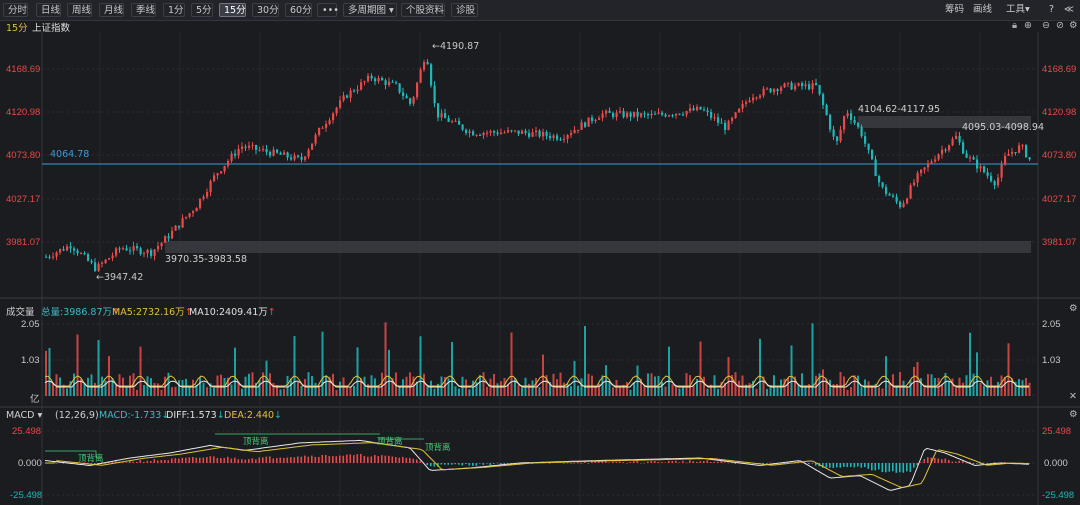 This screenshot has height=505, width=1080. I want to click on gap-high-label-2: 4095.03-4098.94, so click(1003, 127).